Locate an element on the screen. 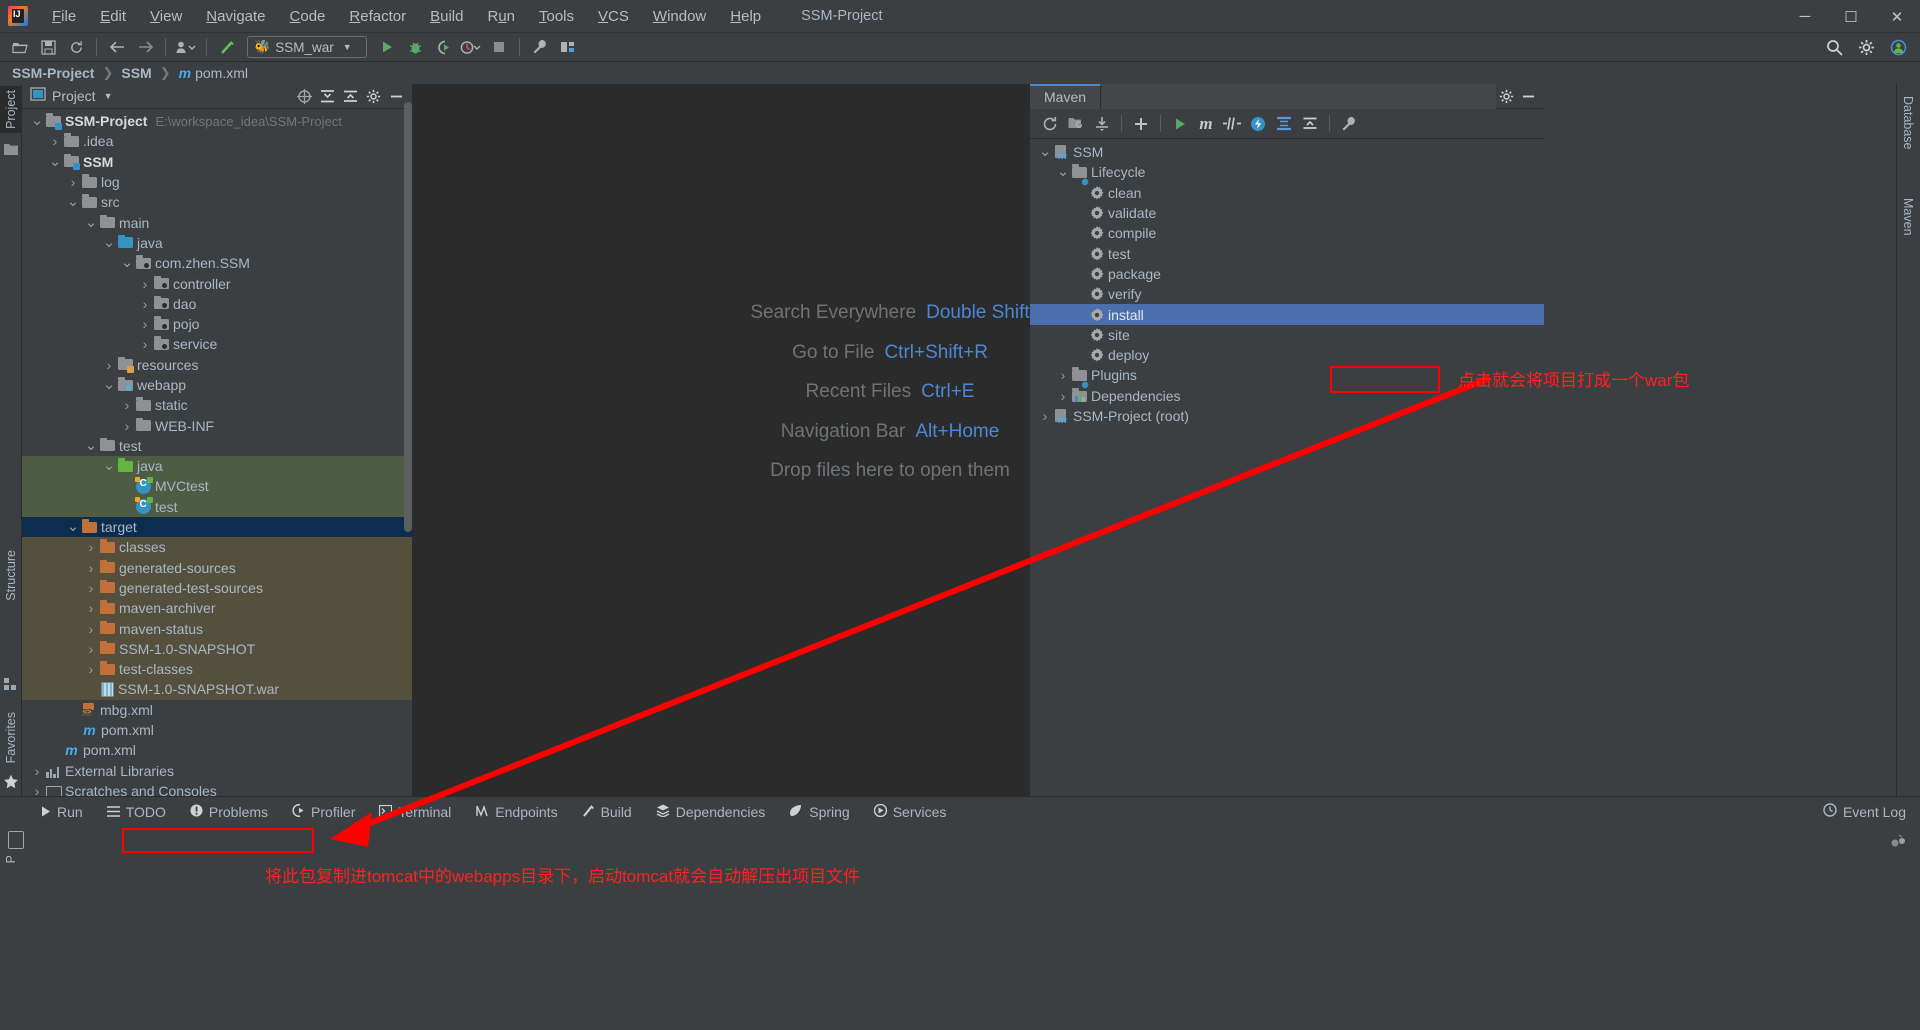 The width and height of the screenshot is (1920, 1030). project-tree-row: › WEB-INF is located at coordinates (217, 425).